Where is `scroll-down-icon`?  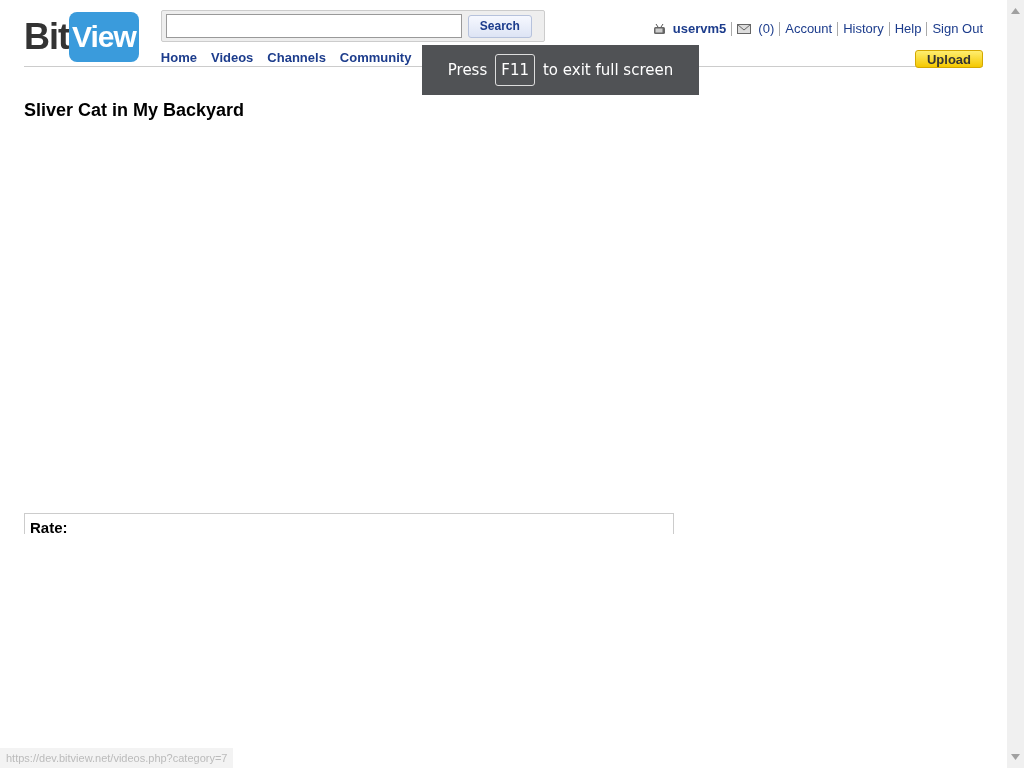 scroll-down-icon is located at coordinates (1015, 757).